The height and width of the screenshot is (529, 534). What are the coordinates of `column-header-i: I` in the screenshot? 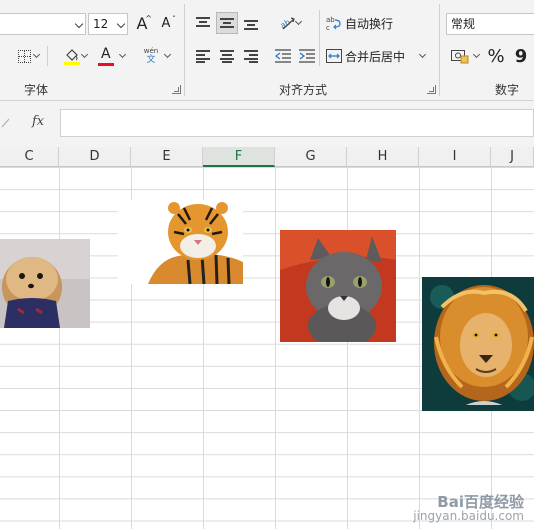 It's located at (455, 157).